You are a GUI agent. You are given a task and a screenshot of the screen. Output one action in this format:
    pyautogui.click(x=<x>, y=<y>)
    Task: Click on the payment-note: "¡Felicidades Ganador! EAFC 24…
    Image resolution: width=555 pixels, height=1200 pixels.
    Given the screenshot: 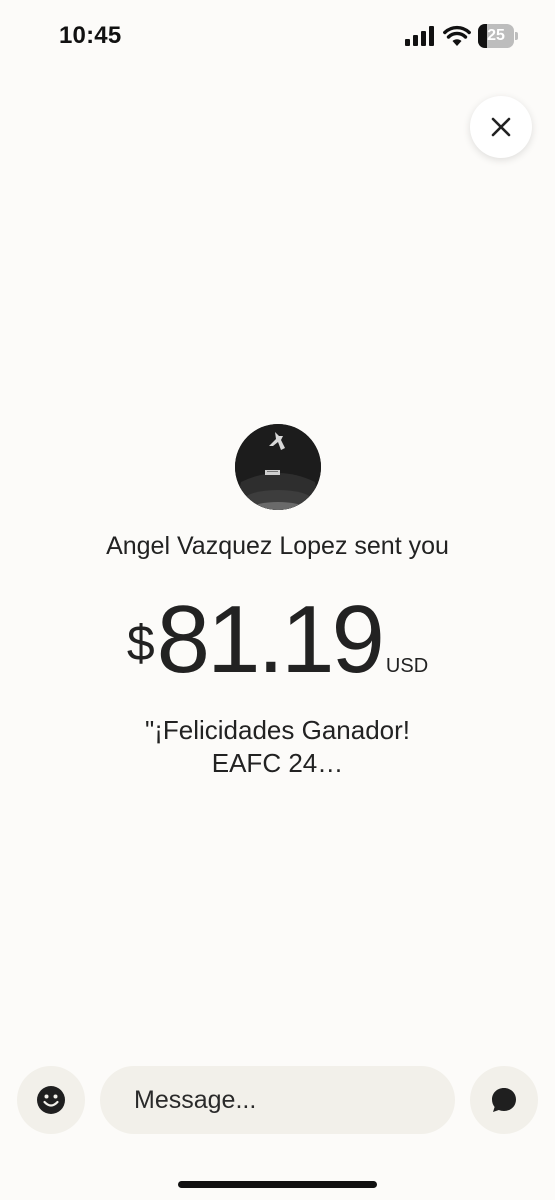 What is the action you would take?
    pyautogui.click(x=277, y=747)
    